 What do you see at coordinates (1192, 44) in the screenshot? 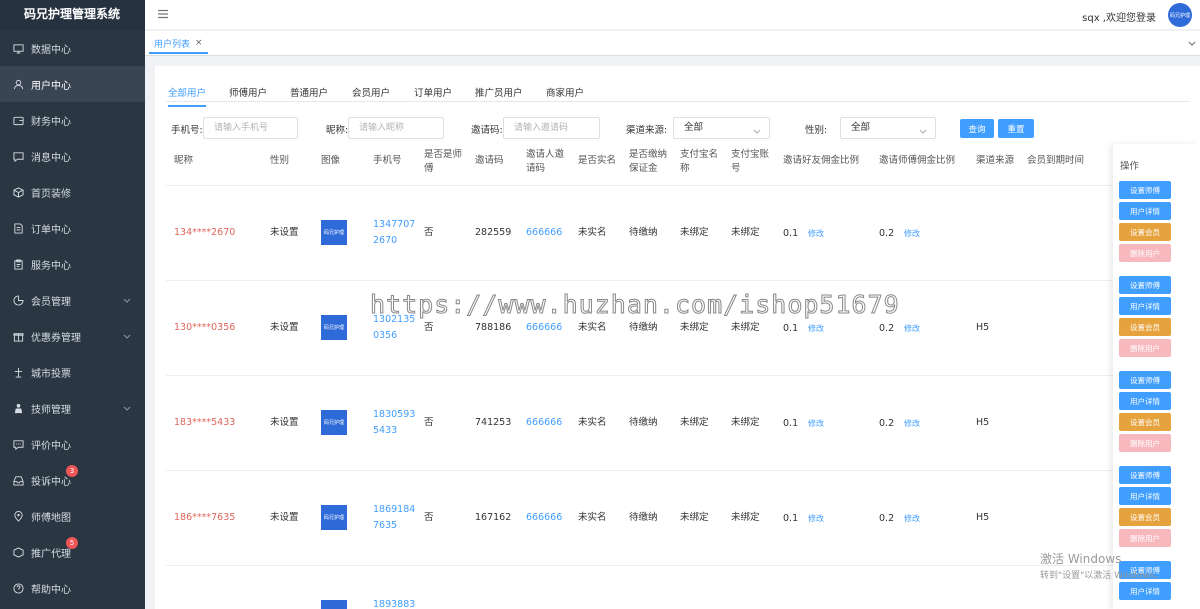
I see `chevron-down-icon` at bounding box center [1192, 44].